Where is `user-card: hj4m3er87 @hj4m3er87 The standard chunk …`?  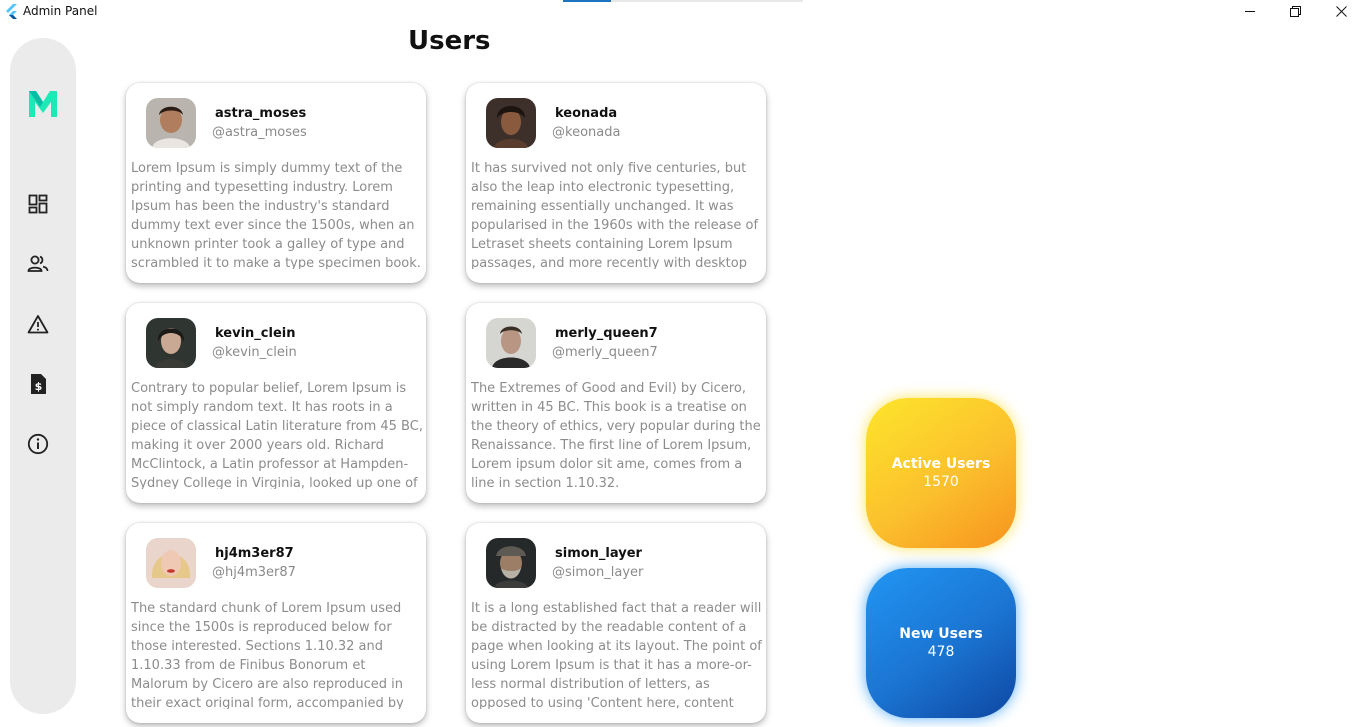
user-card: hj4m3er87 @hj4m3er87 The standard chunk … is located at coordinates (276, 623).